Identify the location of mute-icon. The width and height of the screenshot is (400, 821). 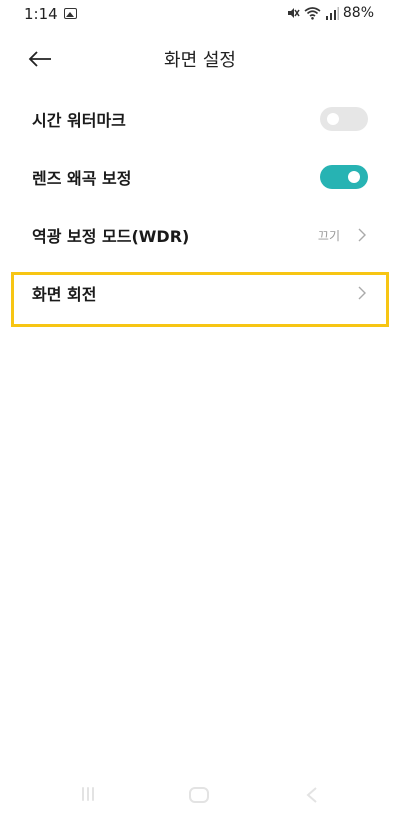
(293, 13).